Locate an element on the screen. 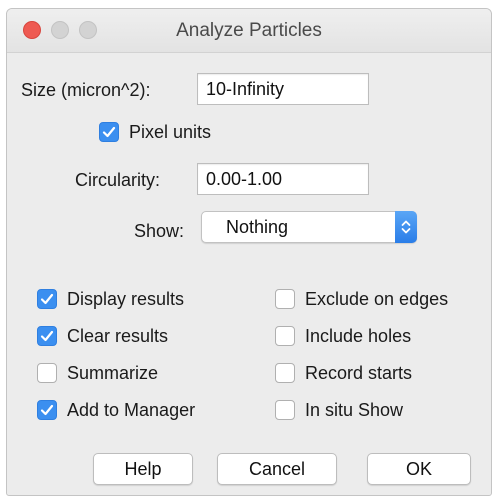 This screenshot has width=496, height=502. pixel-units-checkbox is located at coordinates (109, 132).